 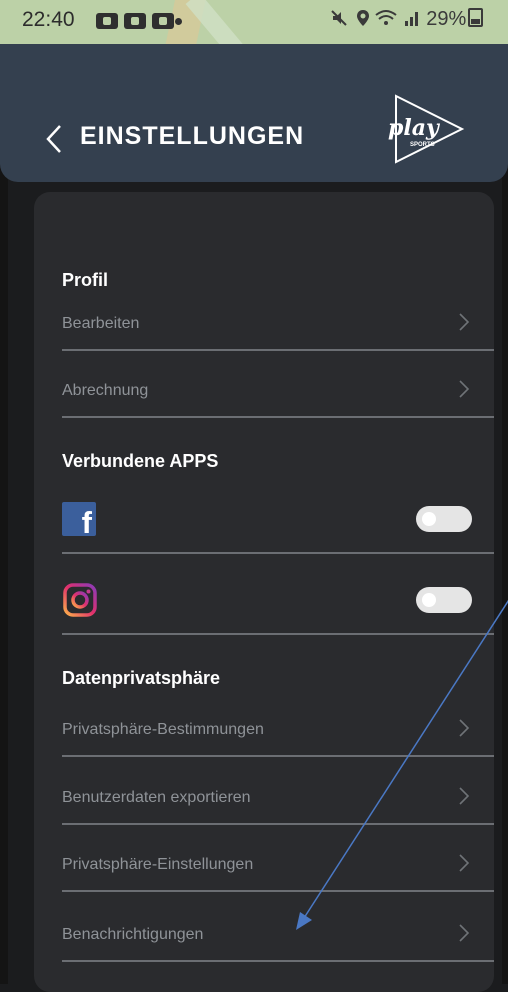 What do you see at coordinates (254, 31) in the screenshot?
I see `status-bar: 22:40 29%` at bounding box center [254, 31].